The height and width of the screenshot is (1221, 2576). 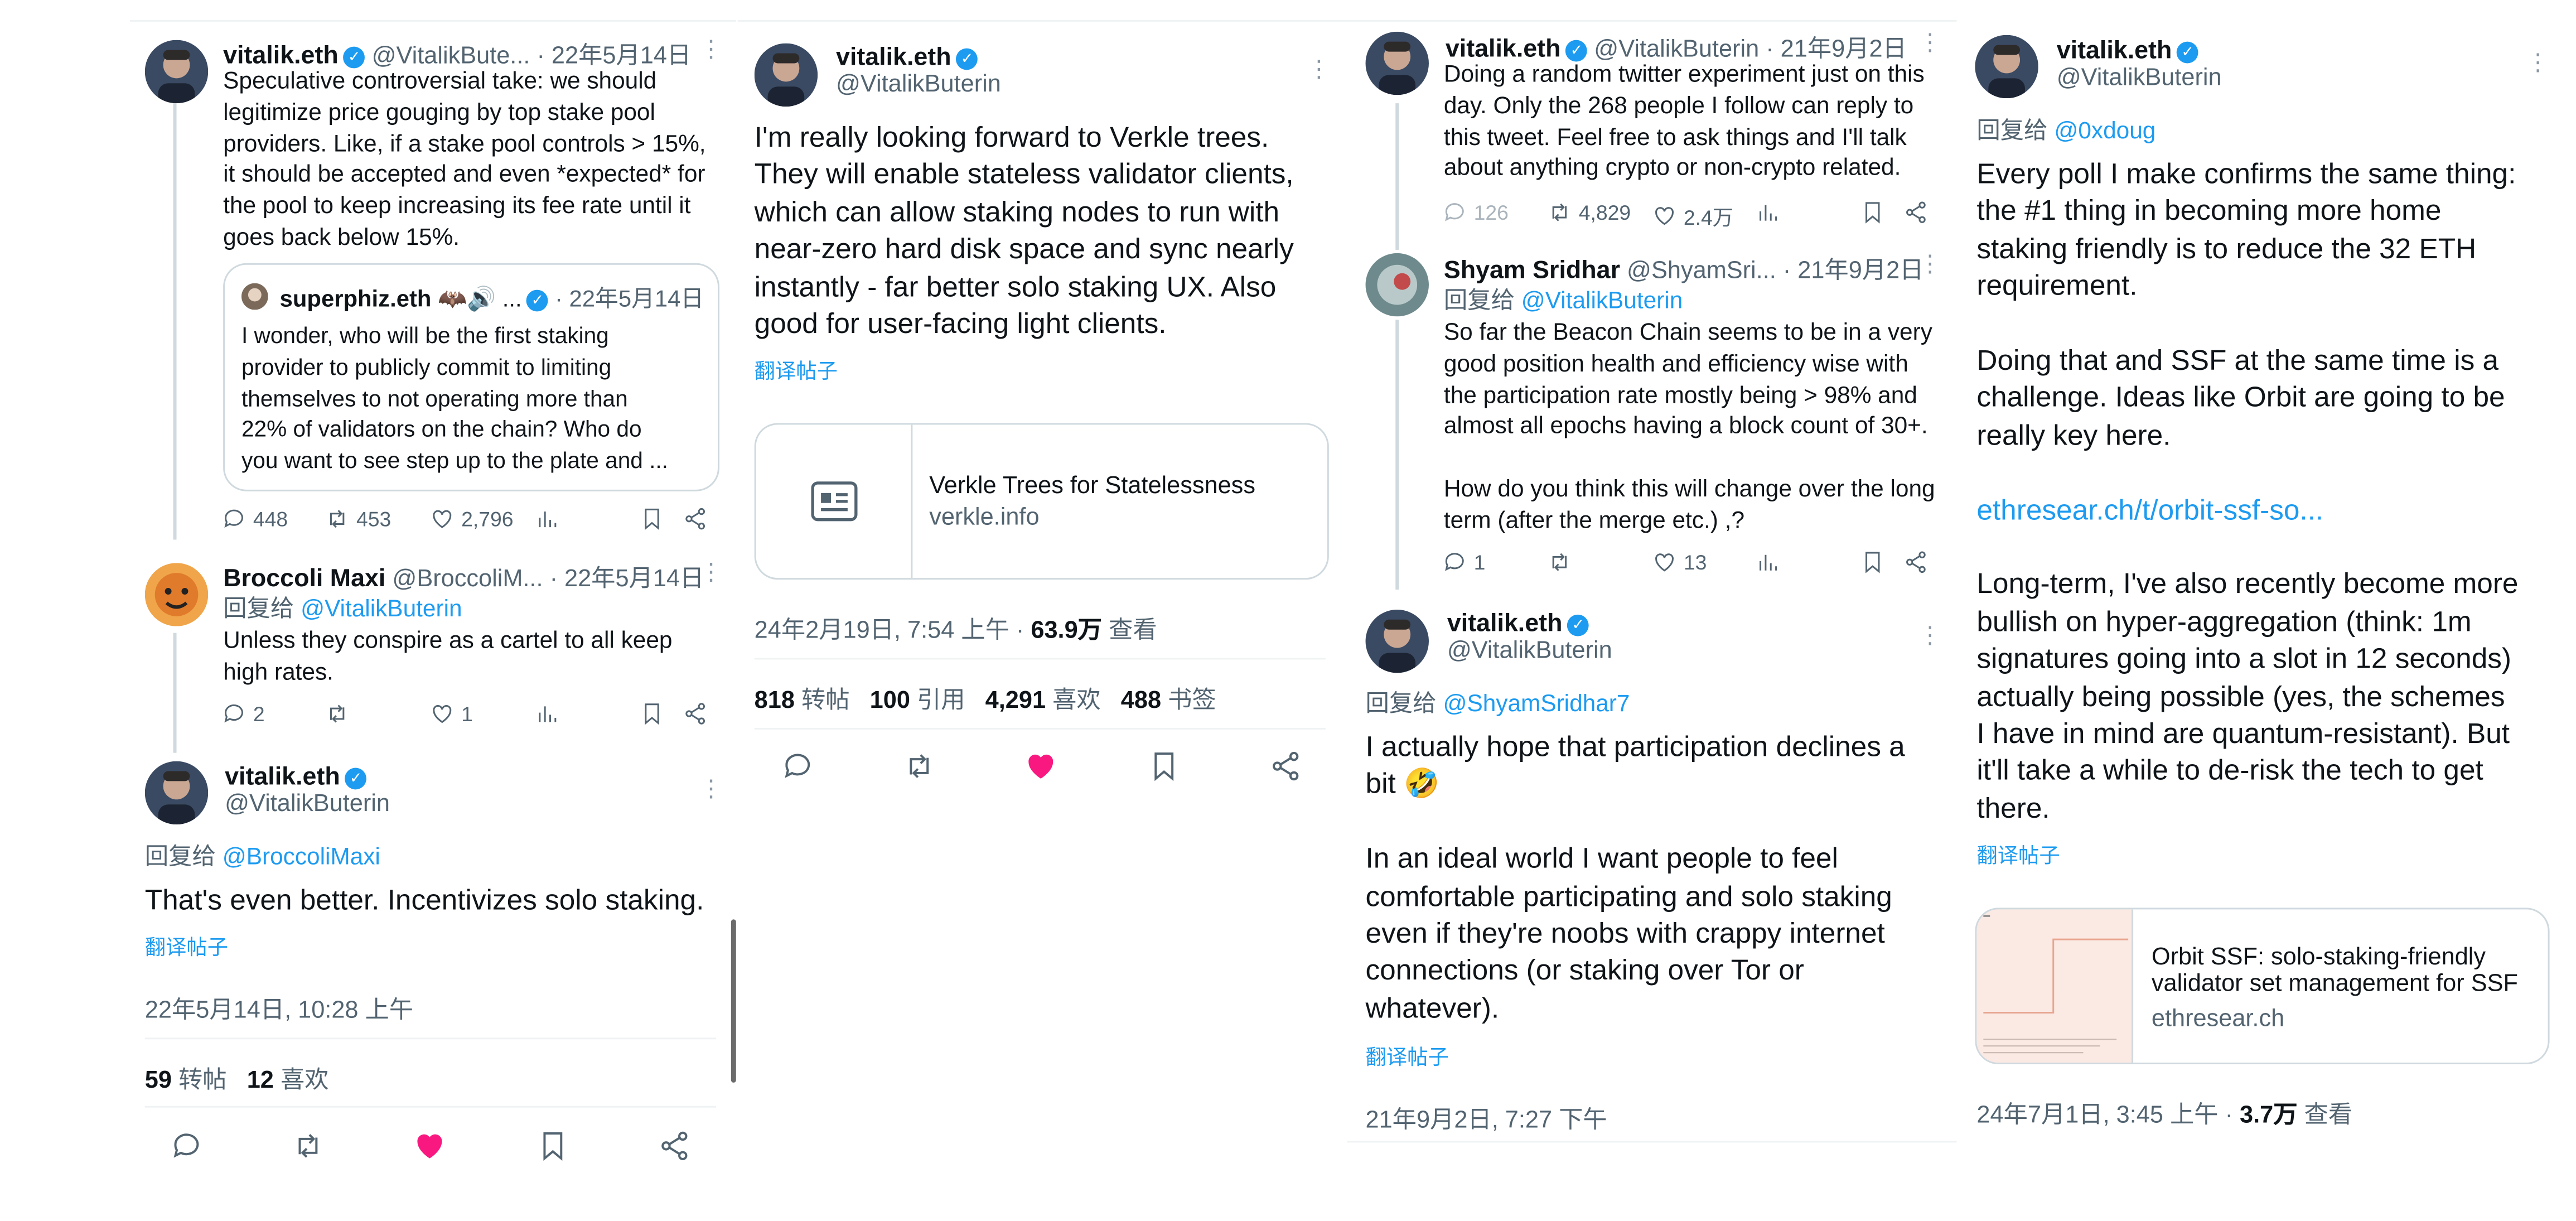 What do you see at coordinates (255, 519) in the screenshot?
I see `reply-button: 448` at bounding box center [255, 519].